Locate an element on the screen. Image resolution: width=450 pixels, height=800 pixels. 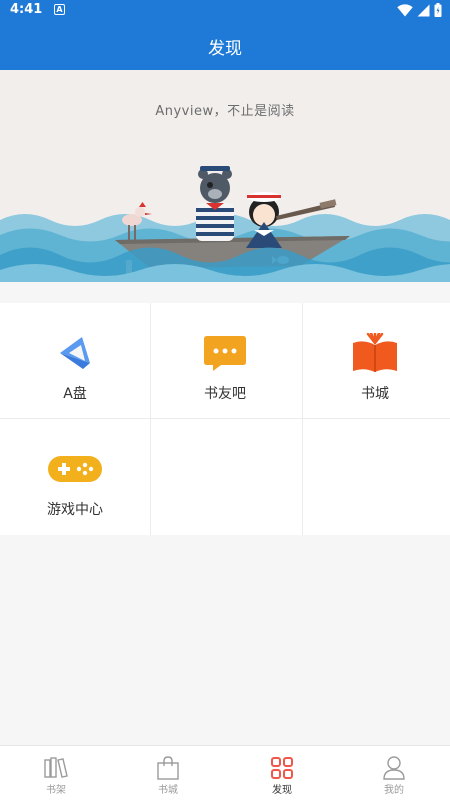
grid-item-game-center: 游戏中心 is located at coordinates (75, 477).